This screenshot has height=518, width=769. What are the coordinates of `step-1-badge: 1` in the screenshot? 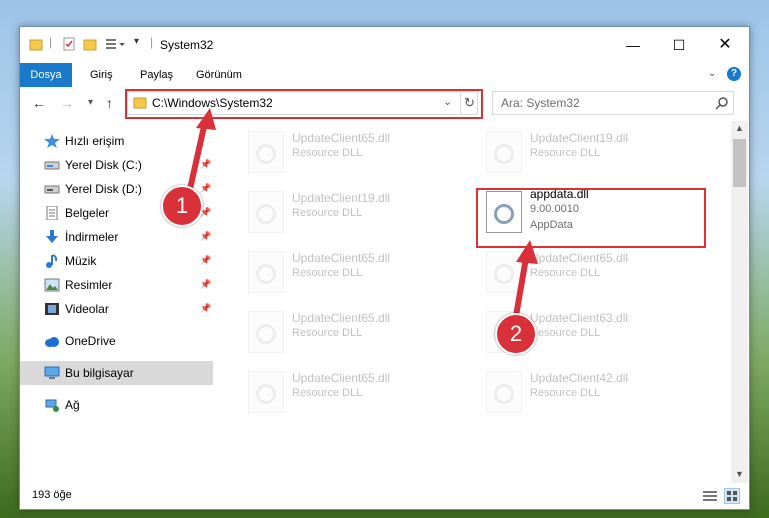 It's located at (182, 206).